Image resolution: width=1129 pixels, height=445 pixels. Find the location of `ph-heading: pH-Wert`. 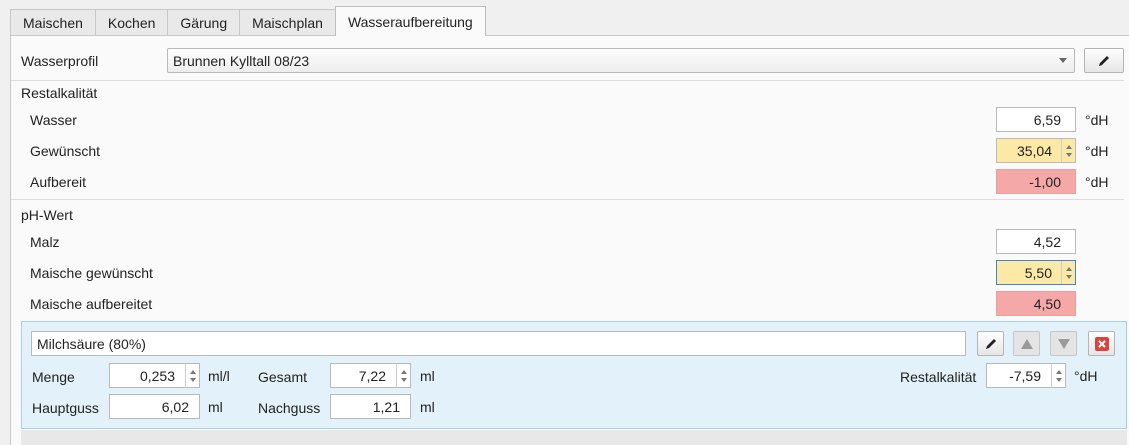

ph-heading: pH-Wert is located at coordinates (47, 215).